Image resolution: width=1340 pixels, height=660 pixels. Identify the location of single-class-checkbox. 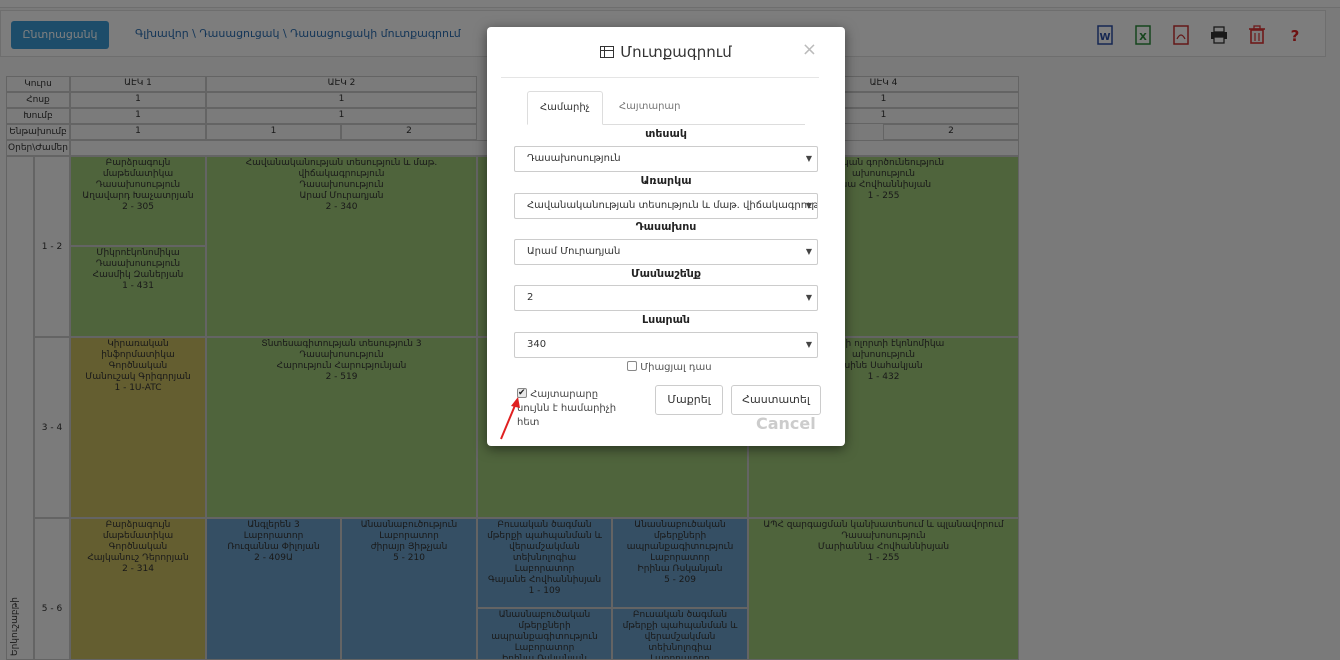
(632, 366).